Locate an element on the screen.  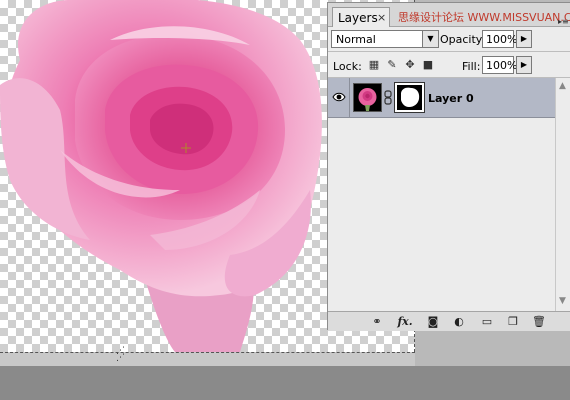
chain-link-icon is located at coordinates (388, 97).